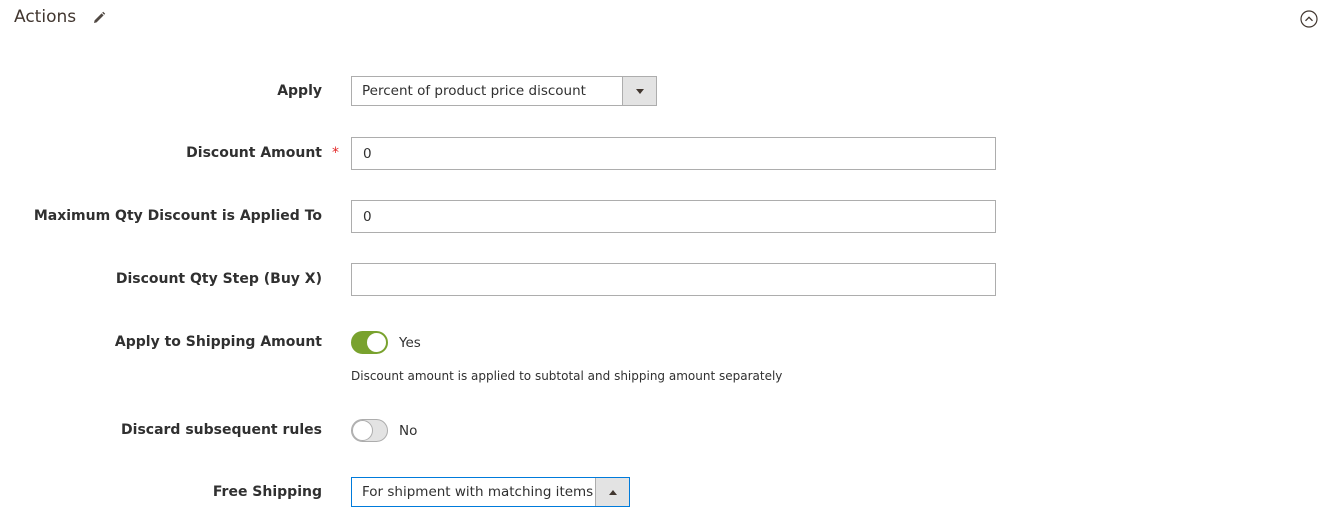 The width and height of the screenshot is (1330, 520). What do you see at coordinates (478, 492) in the screenshot?
I see `free-shipping-select-value: For shipment with matching items` at bounding box center [478, 492].